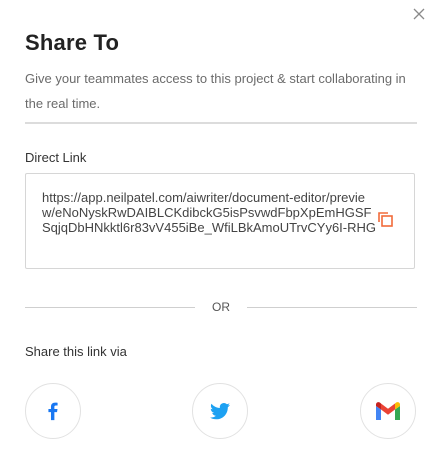  I want to click on direct-link-label: Direct Link, so click(56, 157).